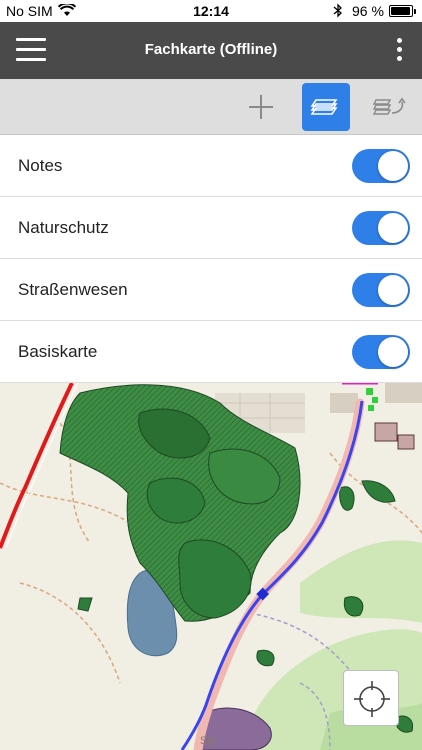 Image resolution: width=422 pixels, height=750 pixels. Describe the element at coordinates (338, 12) in the screenshot. I see `bluetooth-icon` at that location.